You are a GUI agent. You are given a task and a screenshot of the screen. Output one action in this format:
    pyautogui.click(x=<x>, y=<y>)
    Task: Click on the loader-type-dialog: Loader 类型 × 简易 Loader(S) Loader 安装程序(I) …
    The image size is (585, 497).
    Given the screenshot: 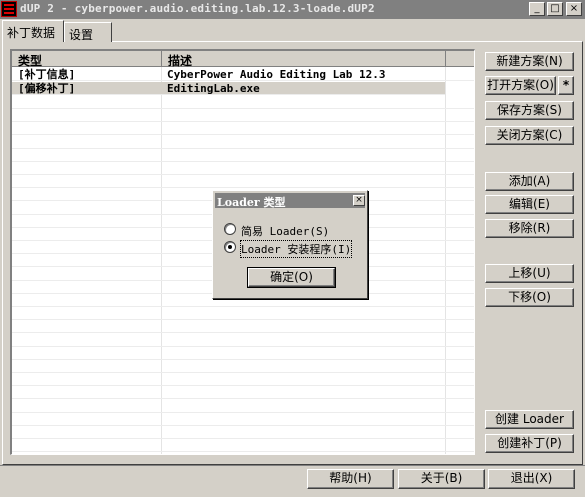 What is the action you would take?
    pyautogui.click(x=290, y=244)
    